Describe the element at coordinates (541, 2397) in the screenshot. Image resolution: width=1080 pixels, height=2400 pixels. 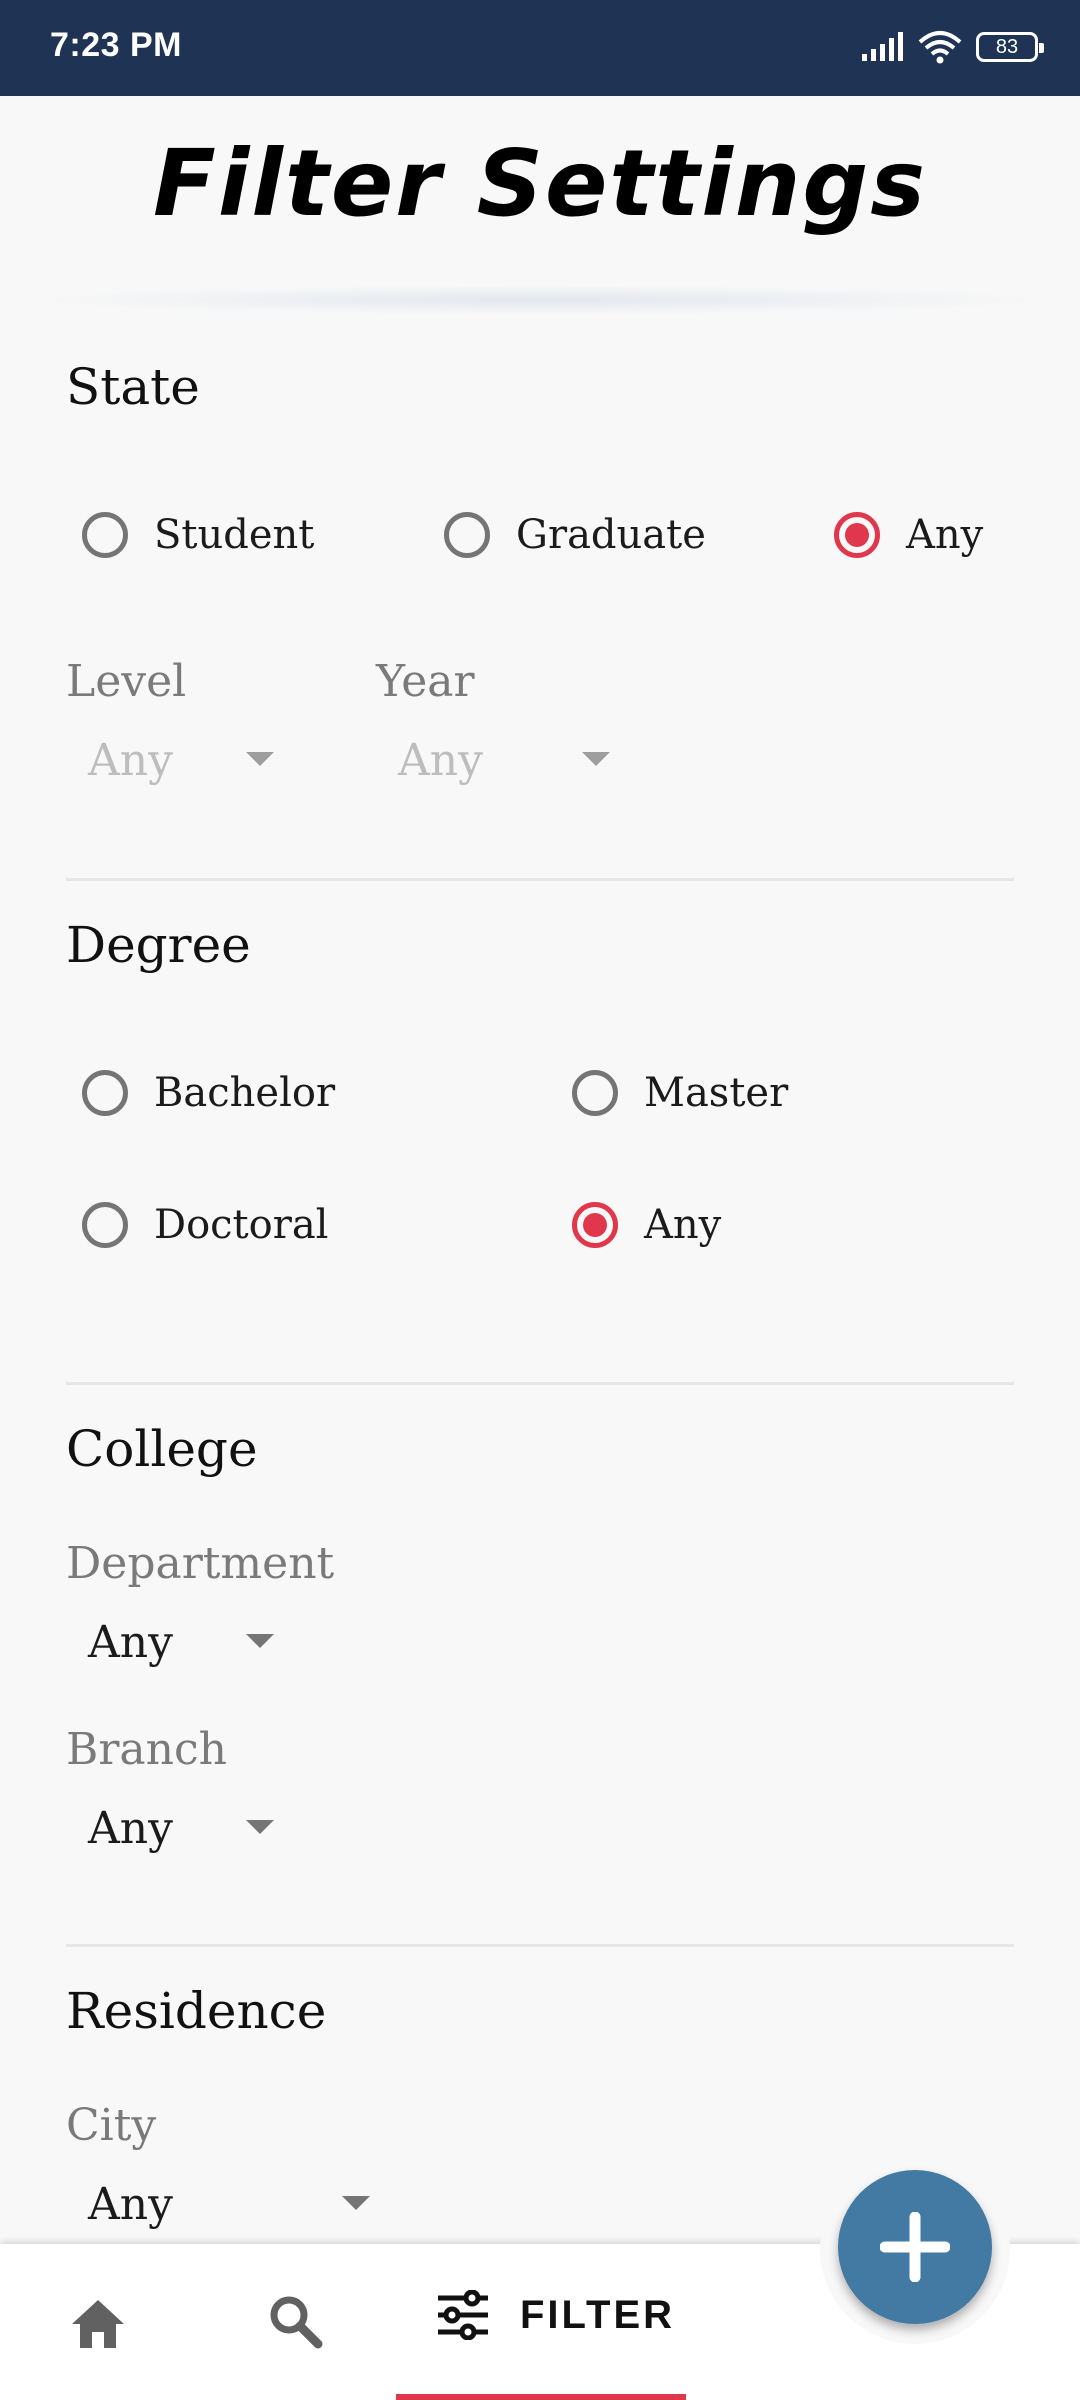
I see `active-tab-indicator` at that location.